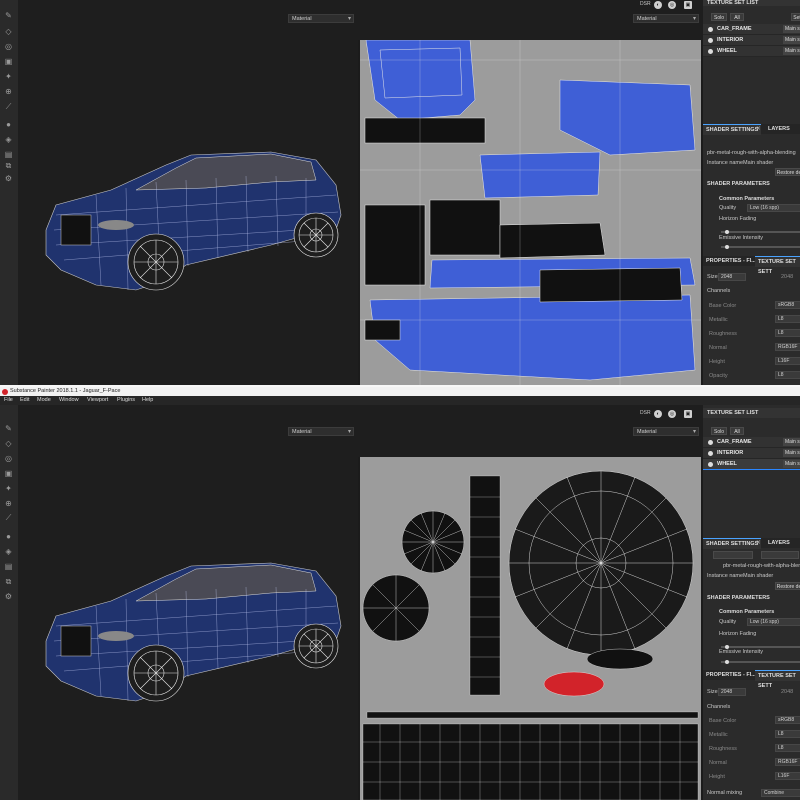 The height and width of the screenshot is (800, 800). What do you see at coordinates (8, 400) in the screenshot?
I see `menu-file: File` at bounding box center [8, 400].